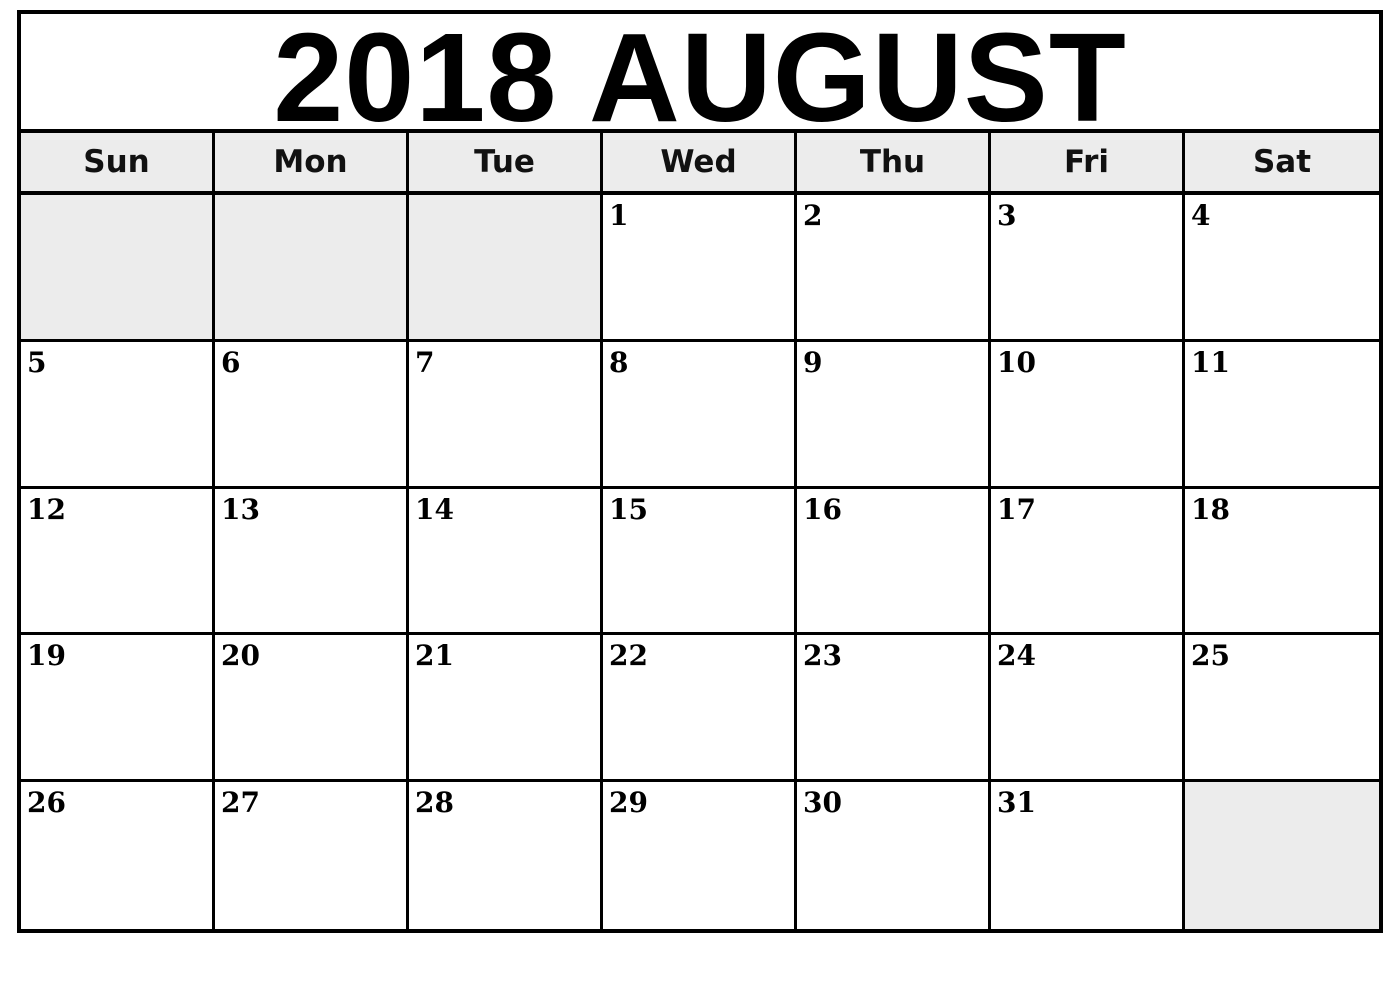 Image resolution: width=1398 pixels, height=984 pixels. Describe the element at coordinates (700, 855) in the screenshot. I see `day-cell: 29` at that location.